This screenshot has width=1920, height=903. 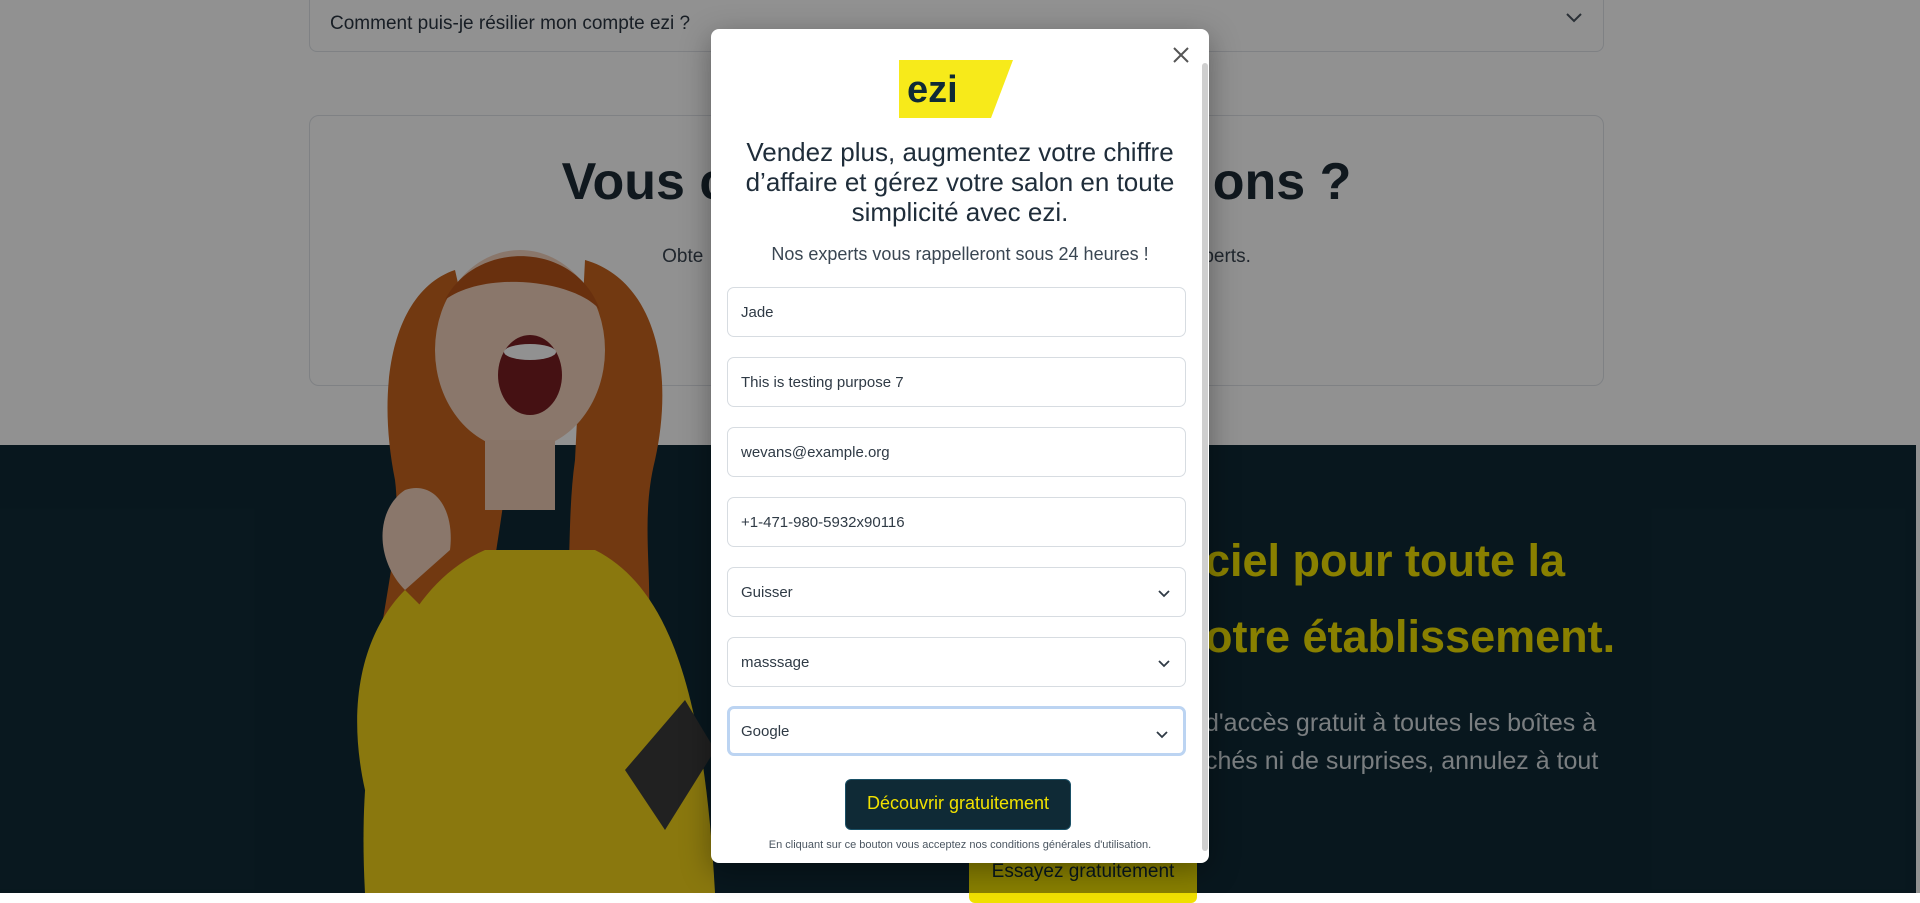 I want to click on source-value: Google, so click(x=765, y=731).